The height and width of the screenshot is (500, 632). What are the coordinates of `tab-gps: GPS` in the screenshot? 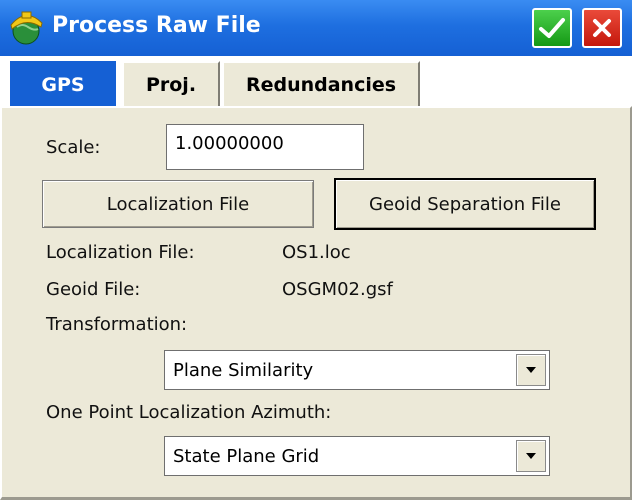 It's located at (63, 83).